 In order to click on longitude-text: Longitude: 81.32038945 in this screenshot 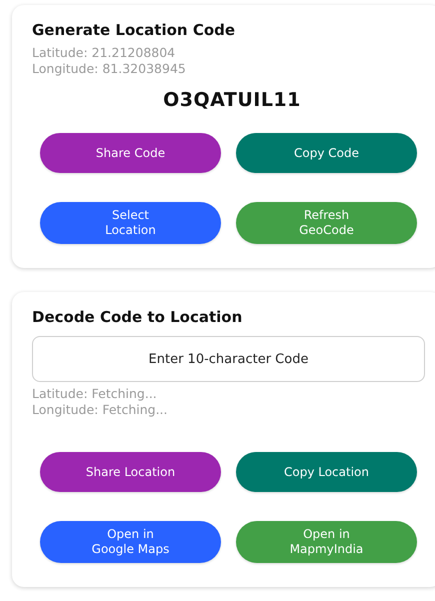, I will do `click(109, 69)`.